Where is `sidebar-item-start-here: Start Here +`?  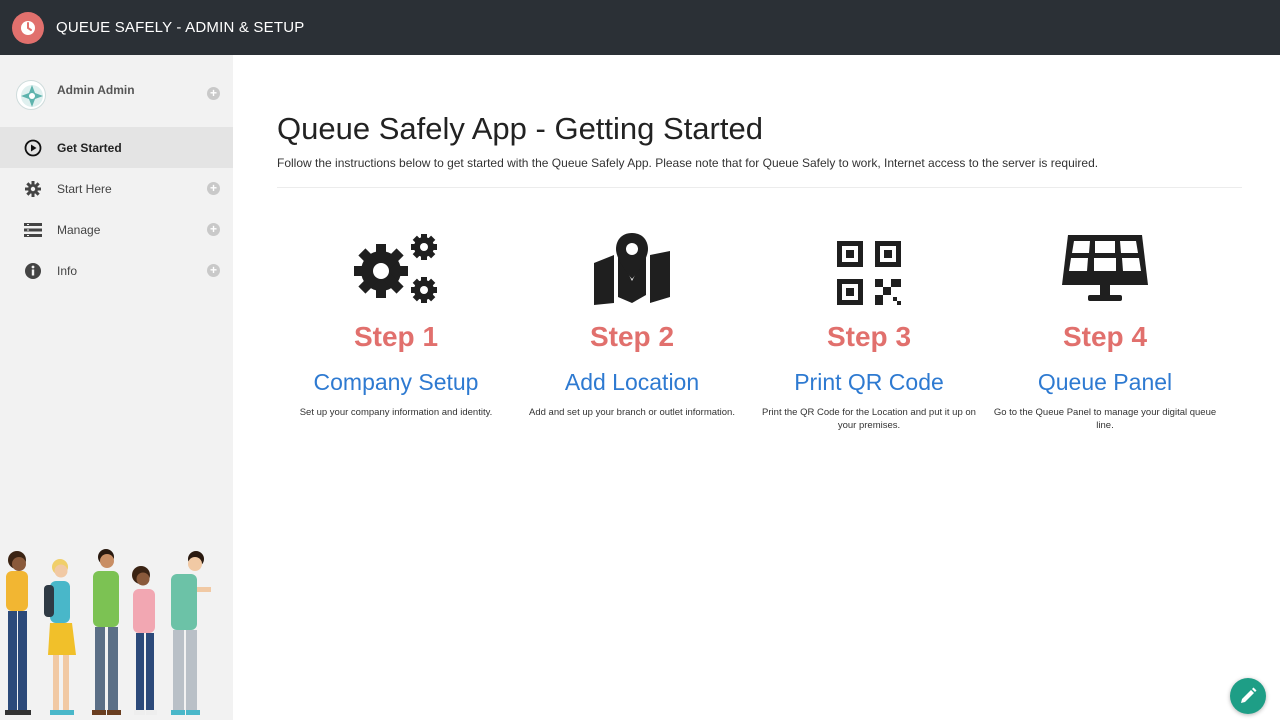 sidebar-item-start-here: Start Here + is located at coordinates (116, 188).